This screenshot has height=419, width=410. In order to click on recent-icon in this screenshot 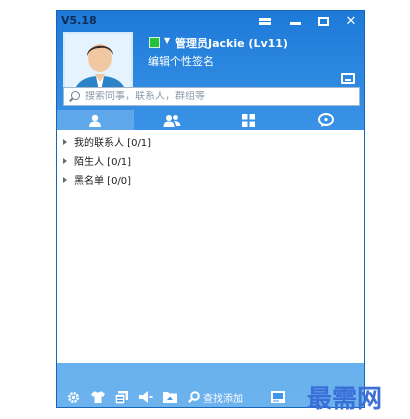, I will do `click(325, 120)`.